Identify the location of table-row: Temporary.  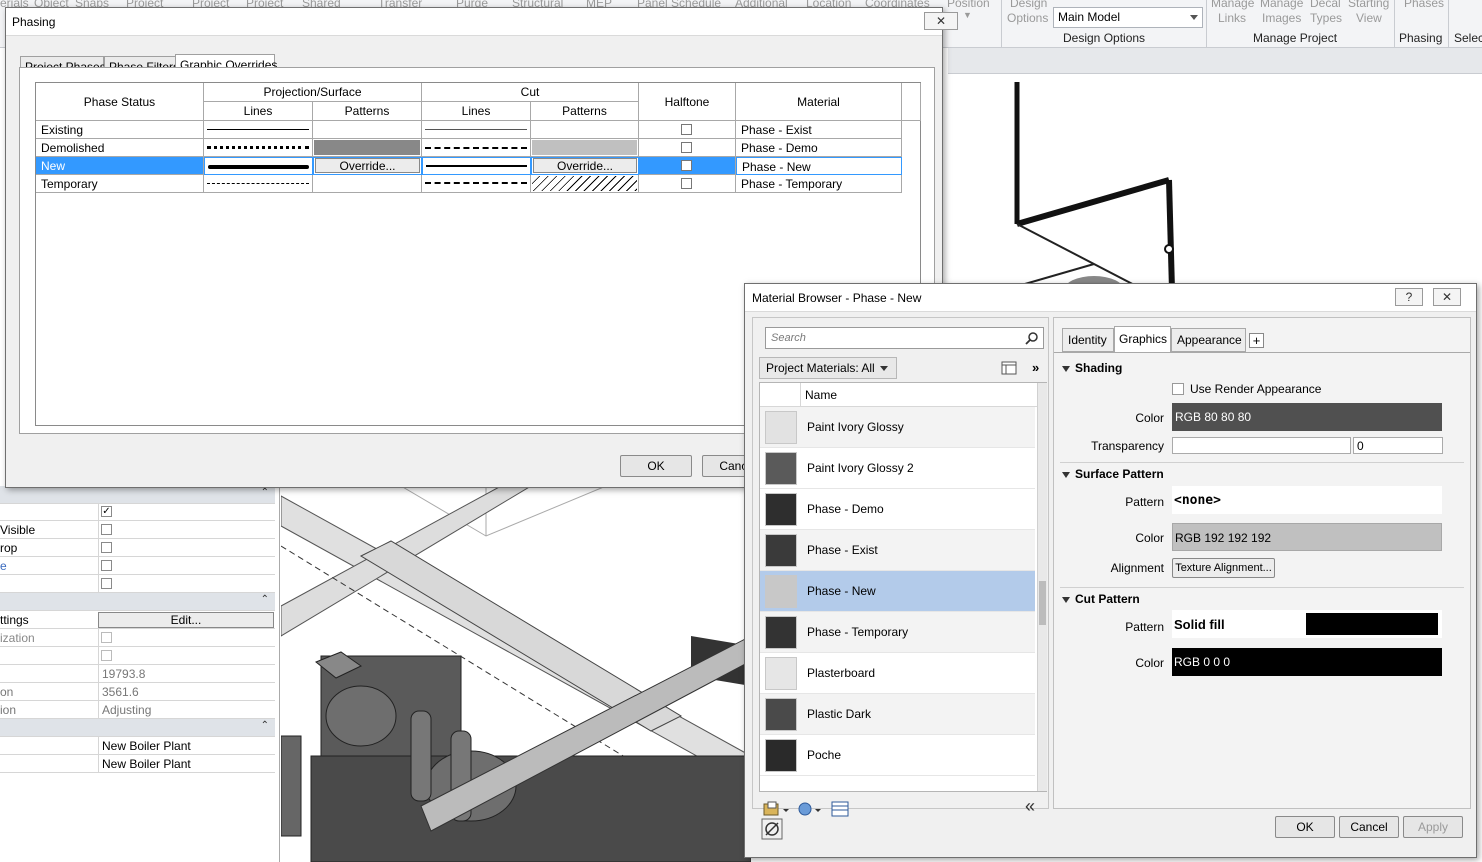
(120, 184).